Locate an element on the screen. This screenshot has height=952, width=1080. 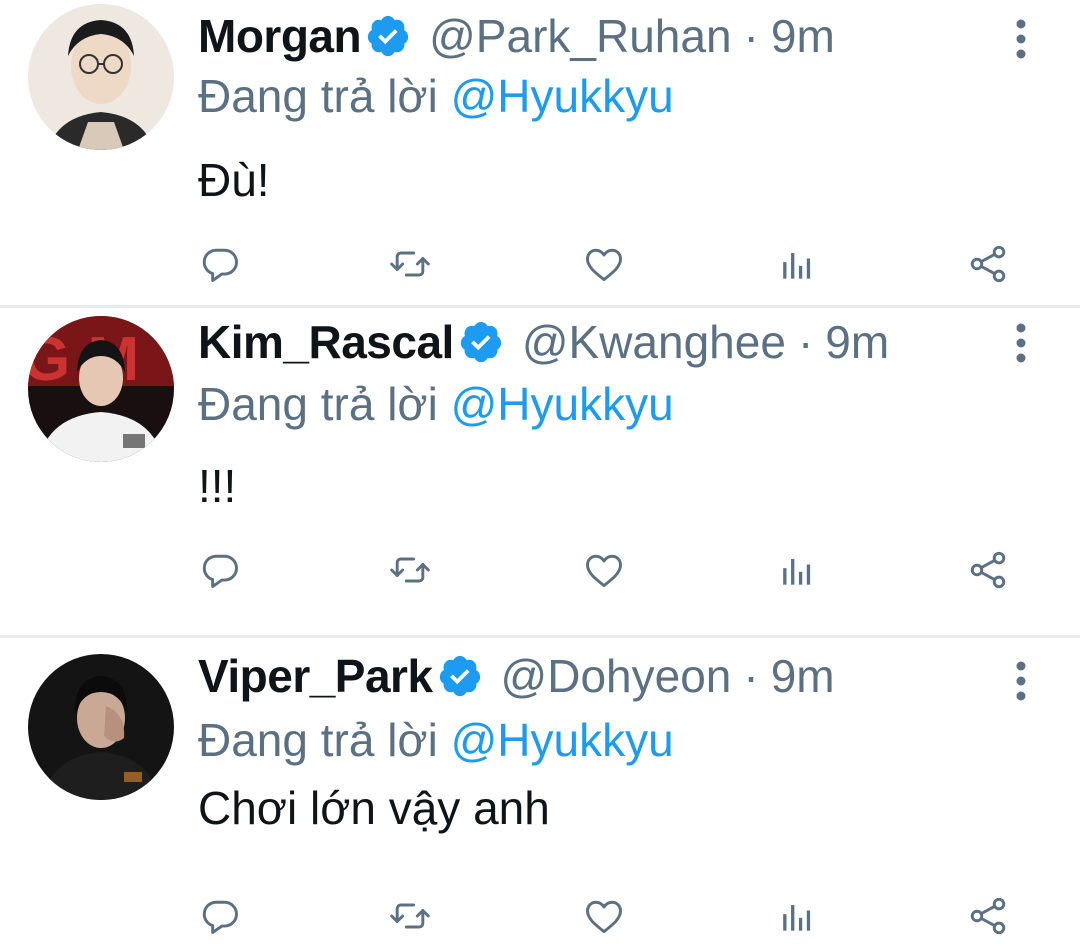
tweet-header: Morgan @Park_Ruhan · 9m is located at coordinates (516, 36).